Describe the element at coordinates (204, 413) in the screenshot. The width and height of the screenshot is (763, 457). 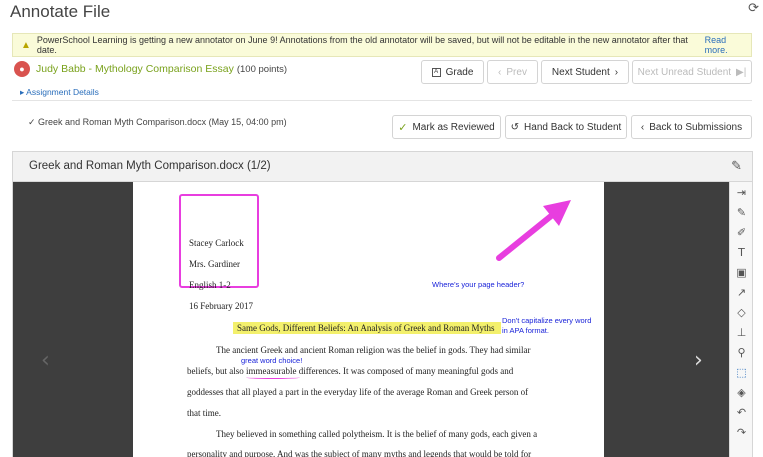
I see `paragraph-line: that time.` at that location.